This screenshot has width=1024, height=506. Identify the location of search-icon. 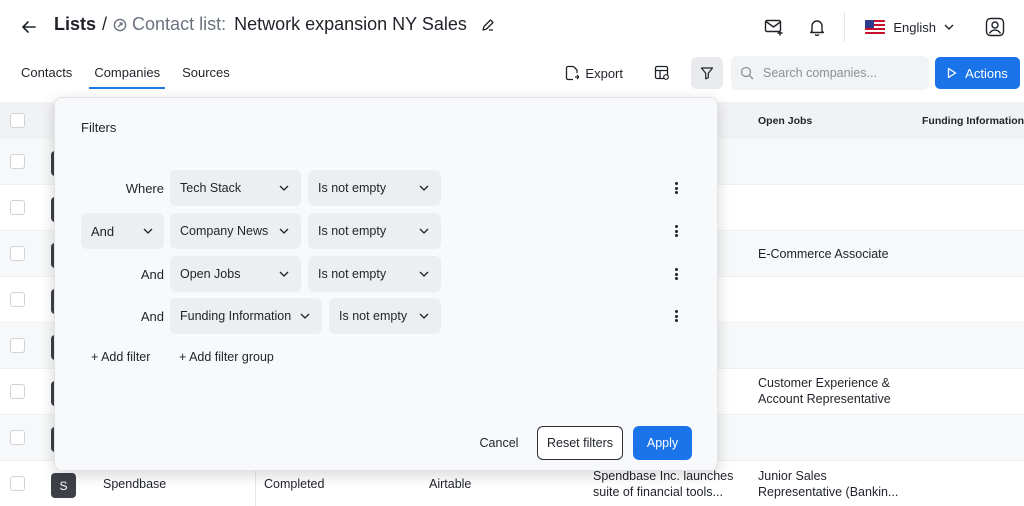
(747, 73).